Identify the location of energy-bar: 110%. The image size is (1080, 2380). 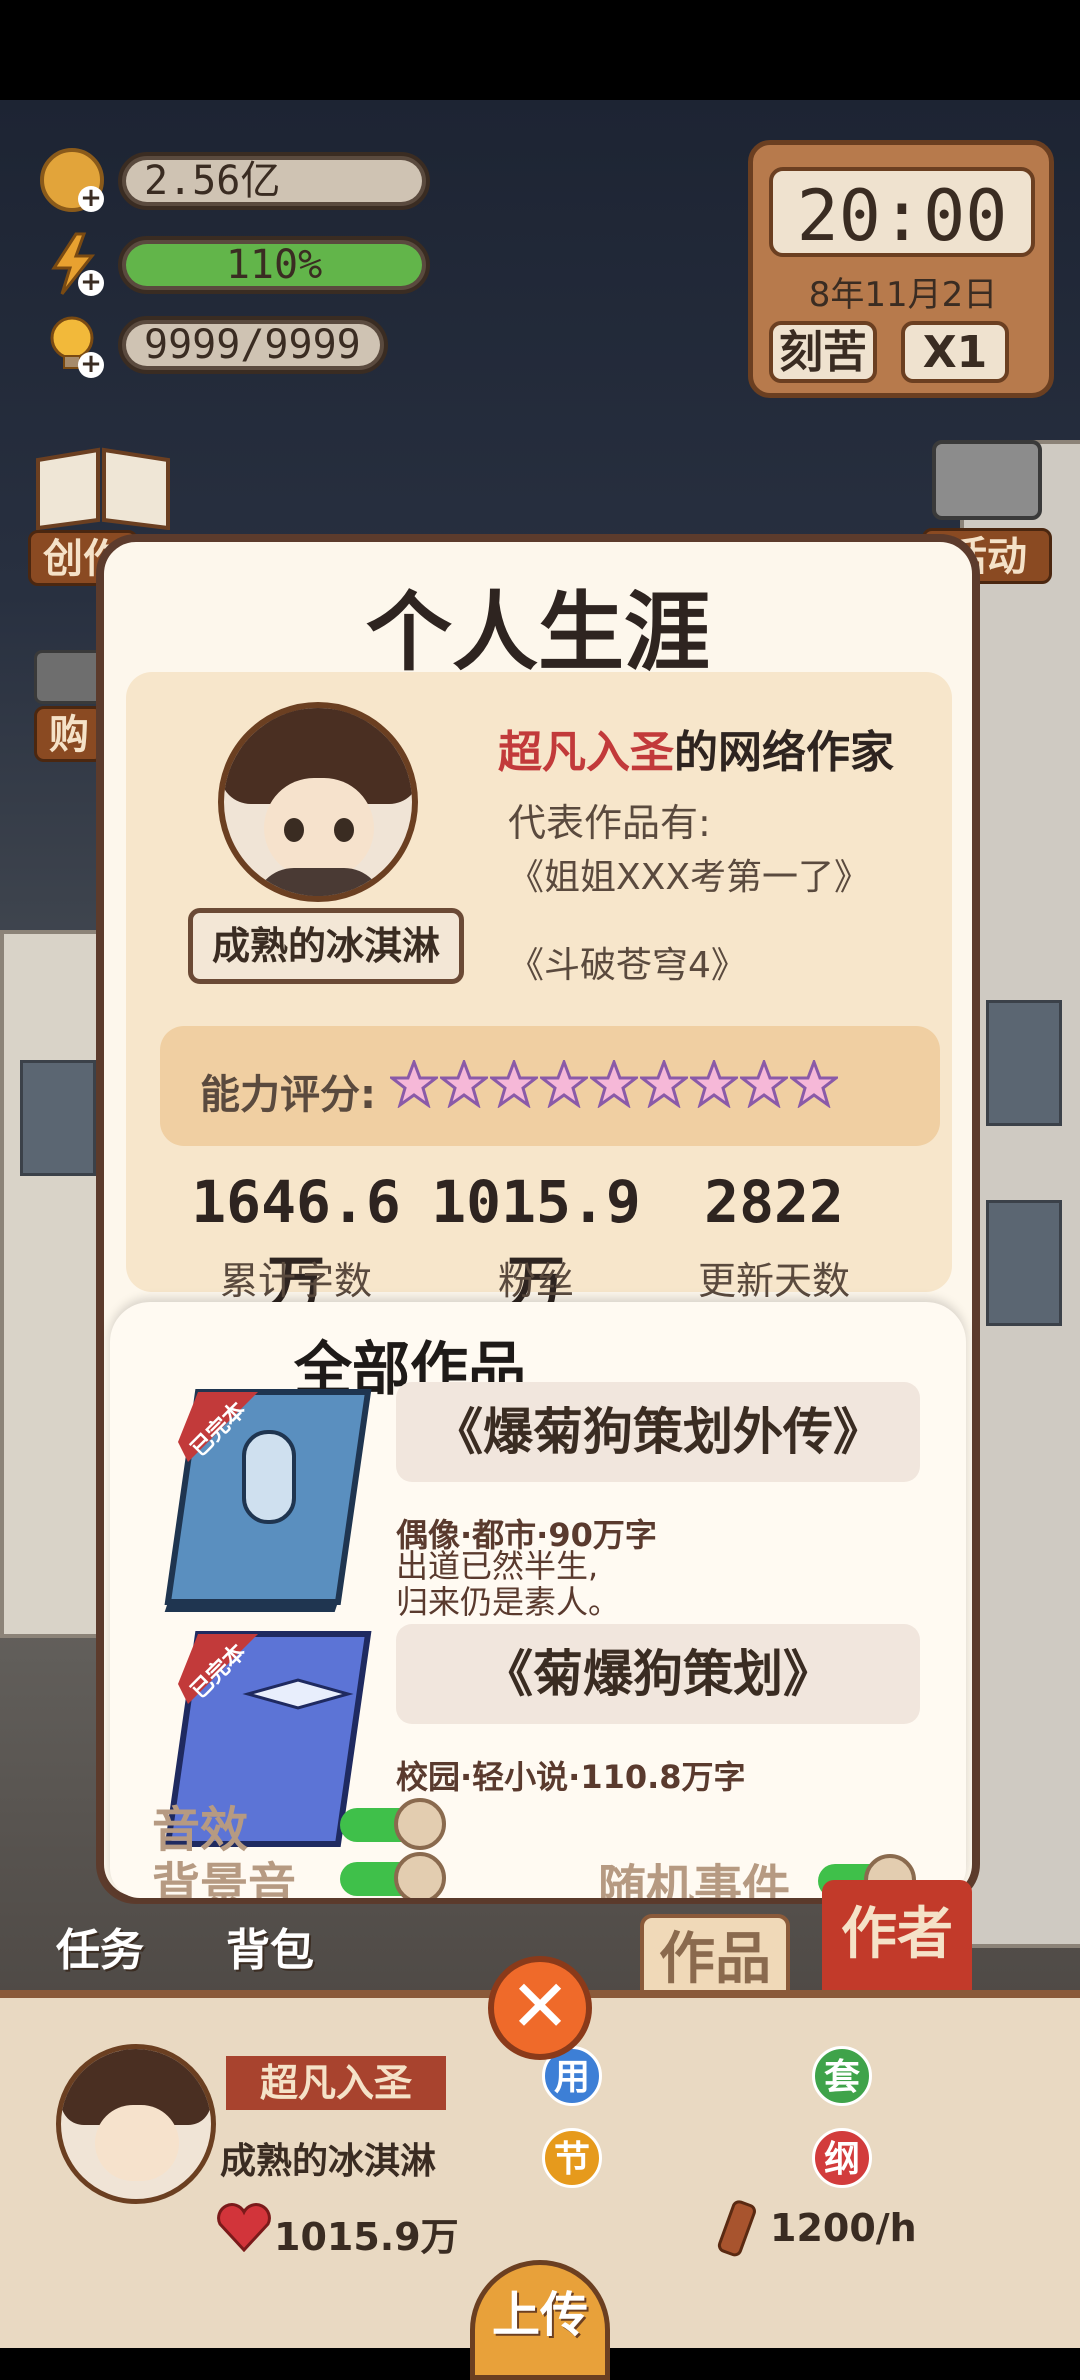
(274, 265).